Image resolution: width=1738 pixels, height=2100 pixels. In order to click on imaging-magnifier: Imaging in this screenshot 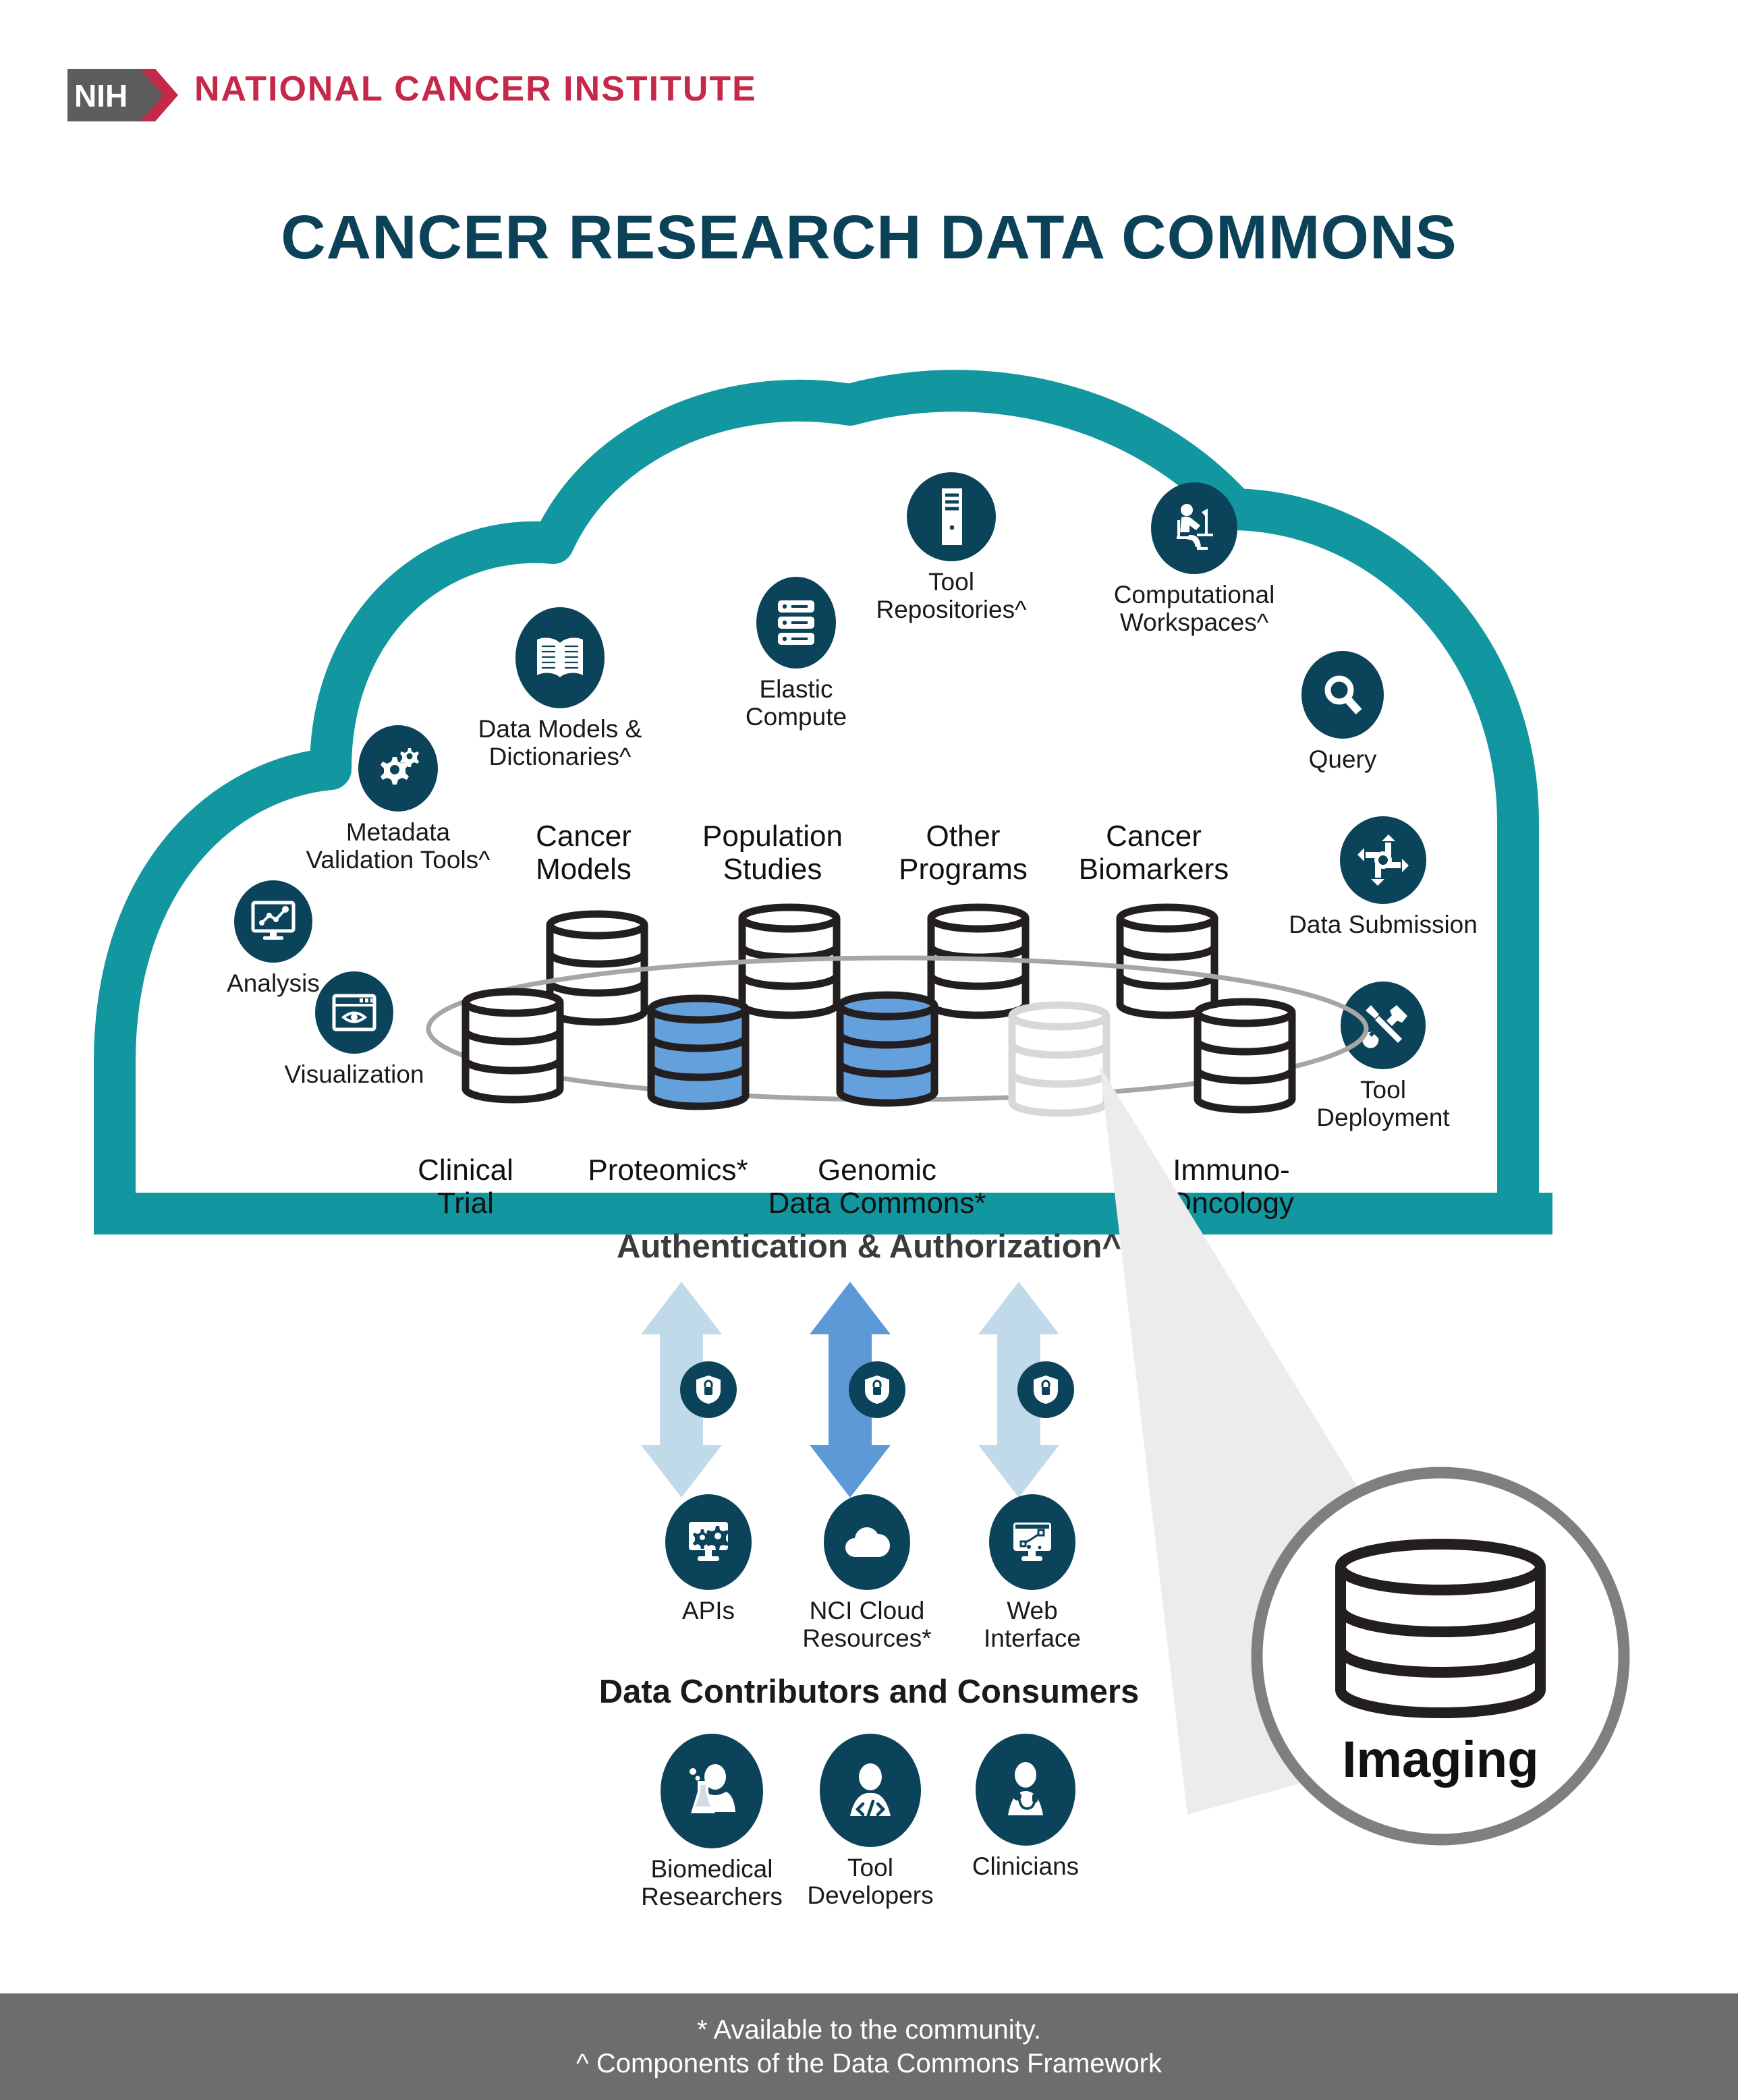, I will do `click(1440, 1656)`.